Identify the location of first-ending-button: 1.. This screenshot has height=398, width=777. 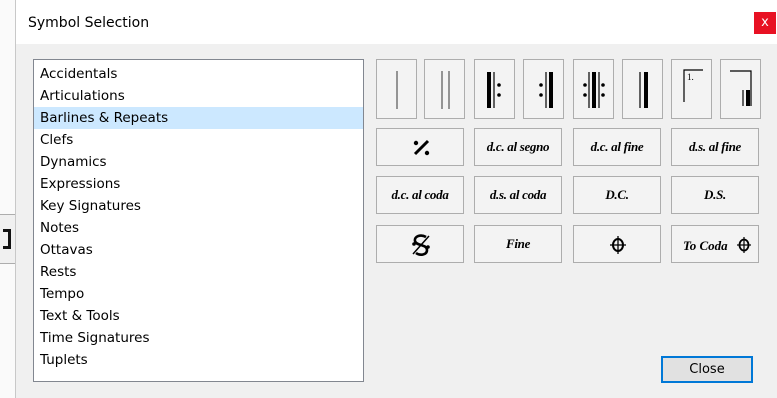
(691, 89).